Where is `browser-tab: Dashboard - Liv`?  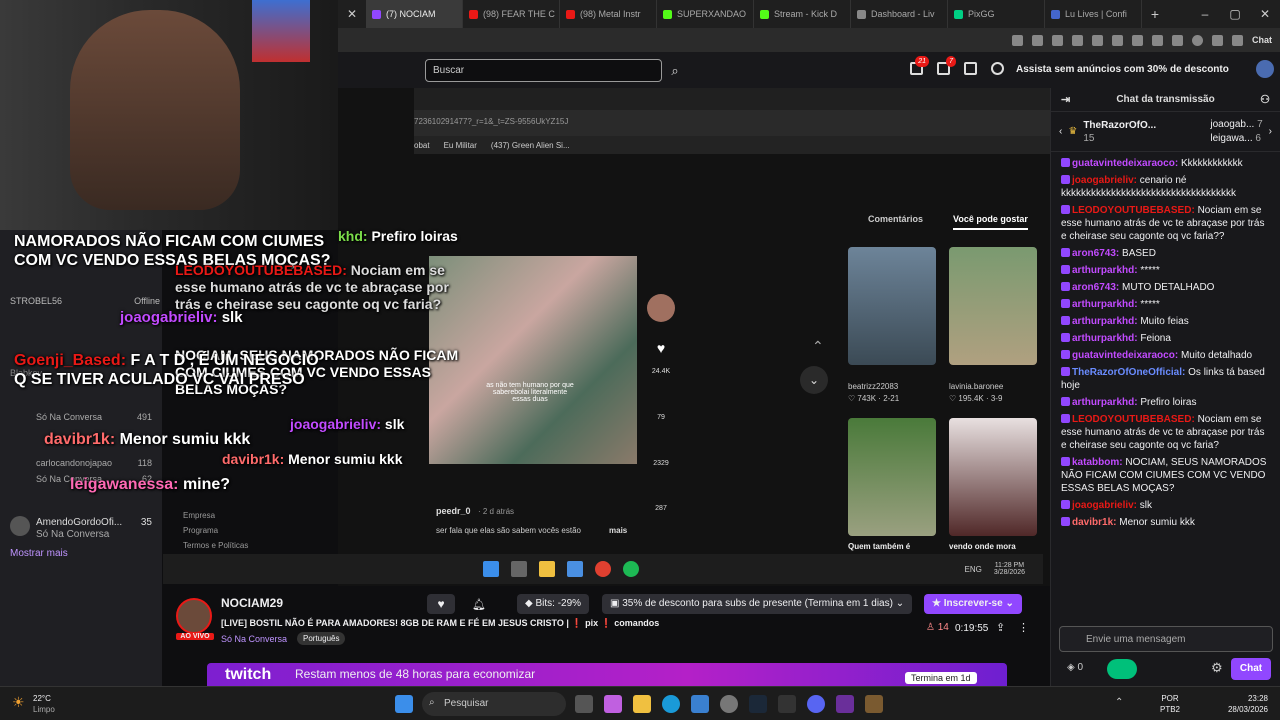 browser-tab: Dashboard - Liv is located at coordinates (899, 14).